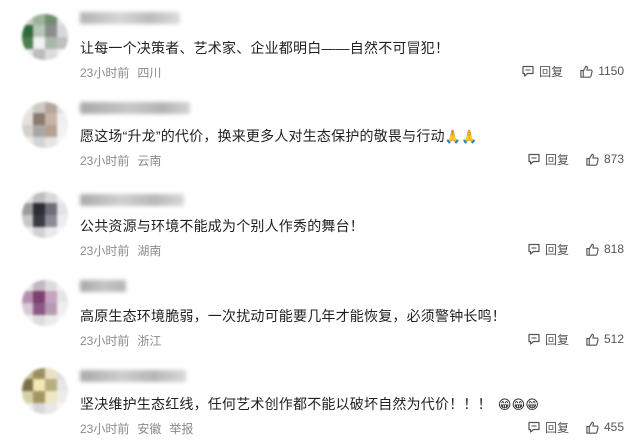 The height and width of the screenshot is (446, 640). I want to click on comment-location: 湖南, so click(149, 251).